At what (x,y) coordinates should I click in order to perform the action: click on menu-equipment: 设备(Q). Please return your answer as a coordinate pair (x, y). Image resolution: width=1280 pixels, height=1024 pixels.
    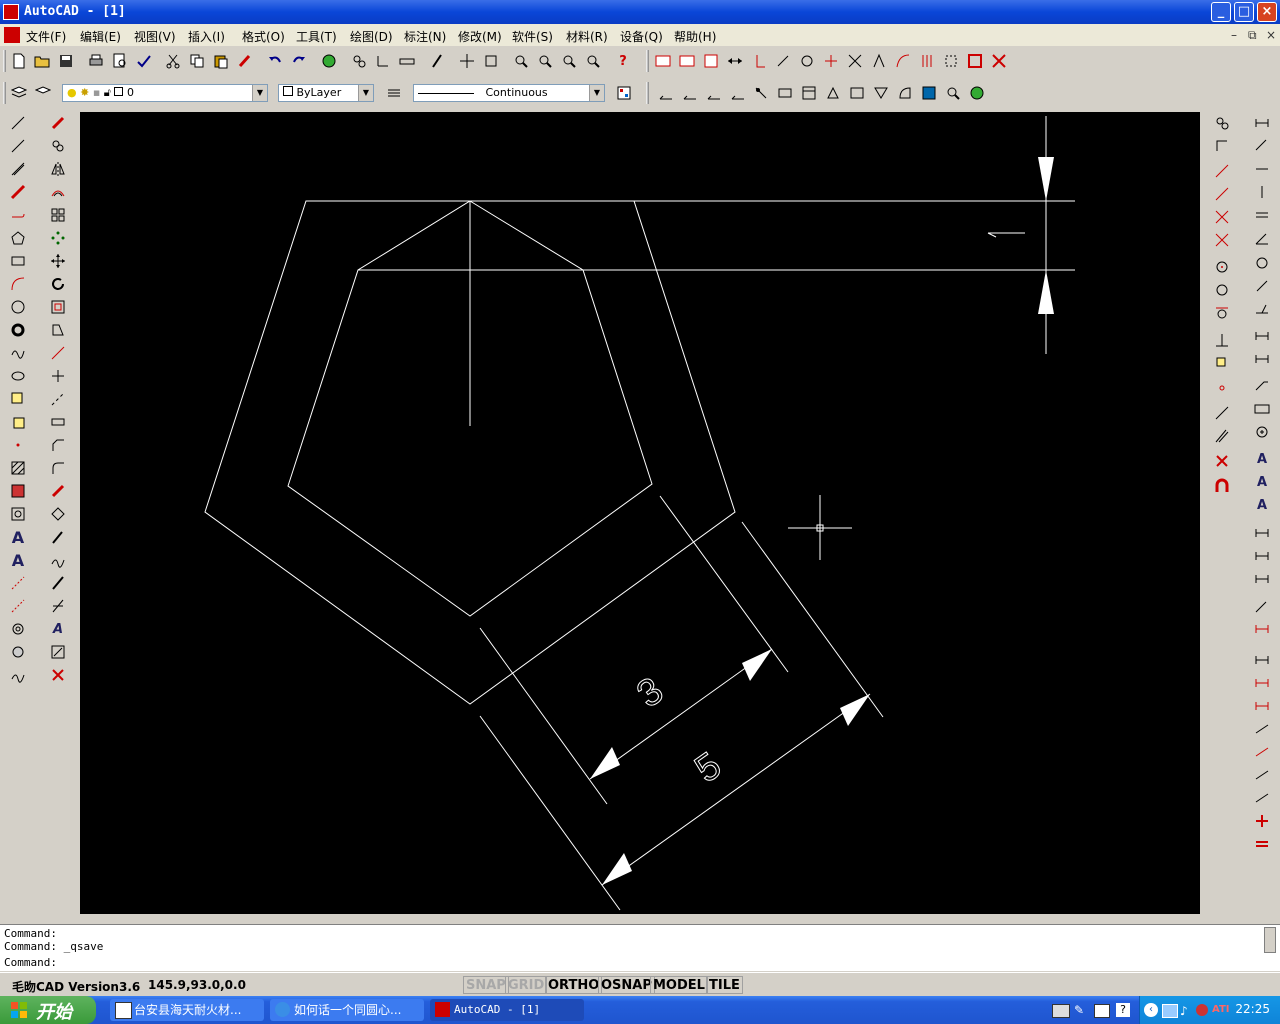
    Looking at the image, I should click on (641, 36).